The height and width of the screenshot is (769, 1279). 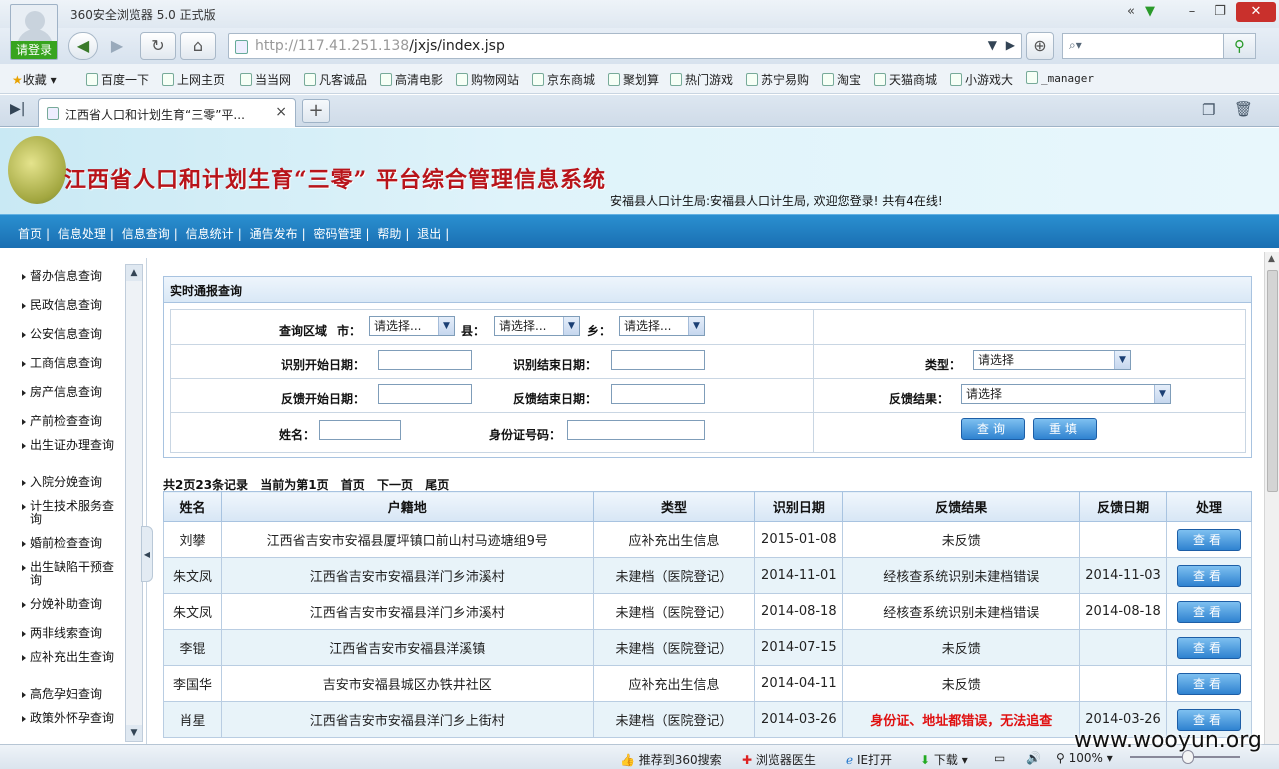 What do you see at coordinates (1208, 110) in the screenshot?
I see `restore-tab-icon: ❐` at bounding box center [1208, 110].